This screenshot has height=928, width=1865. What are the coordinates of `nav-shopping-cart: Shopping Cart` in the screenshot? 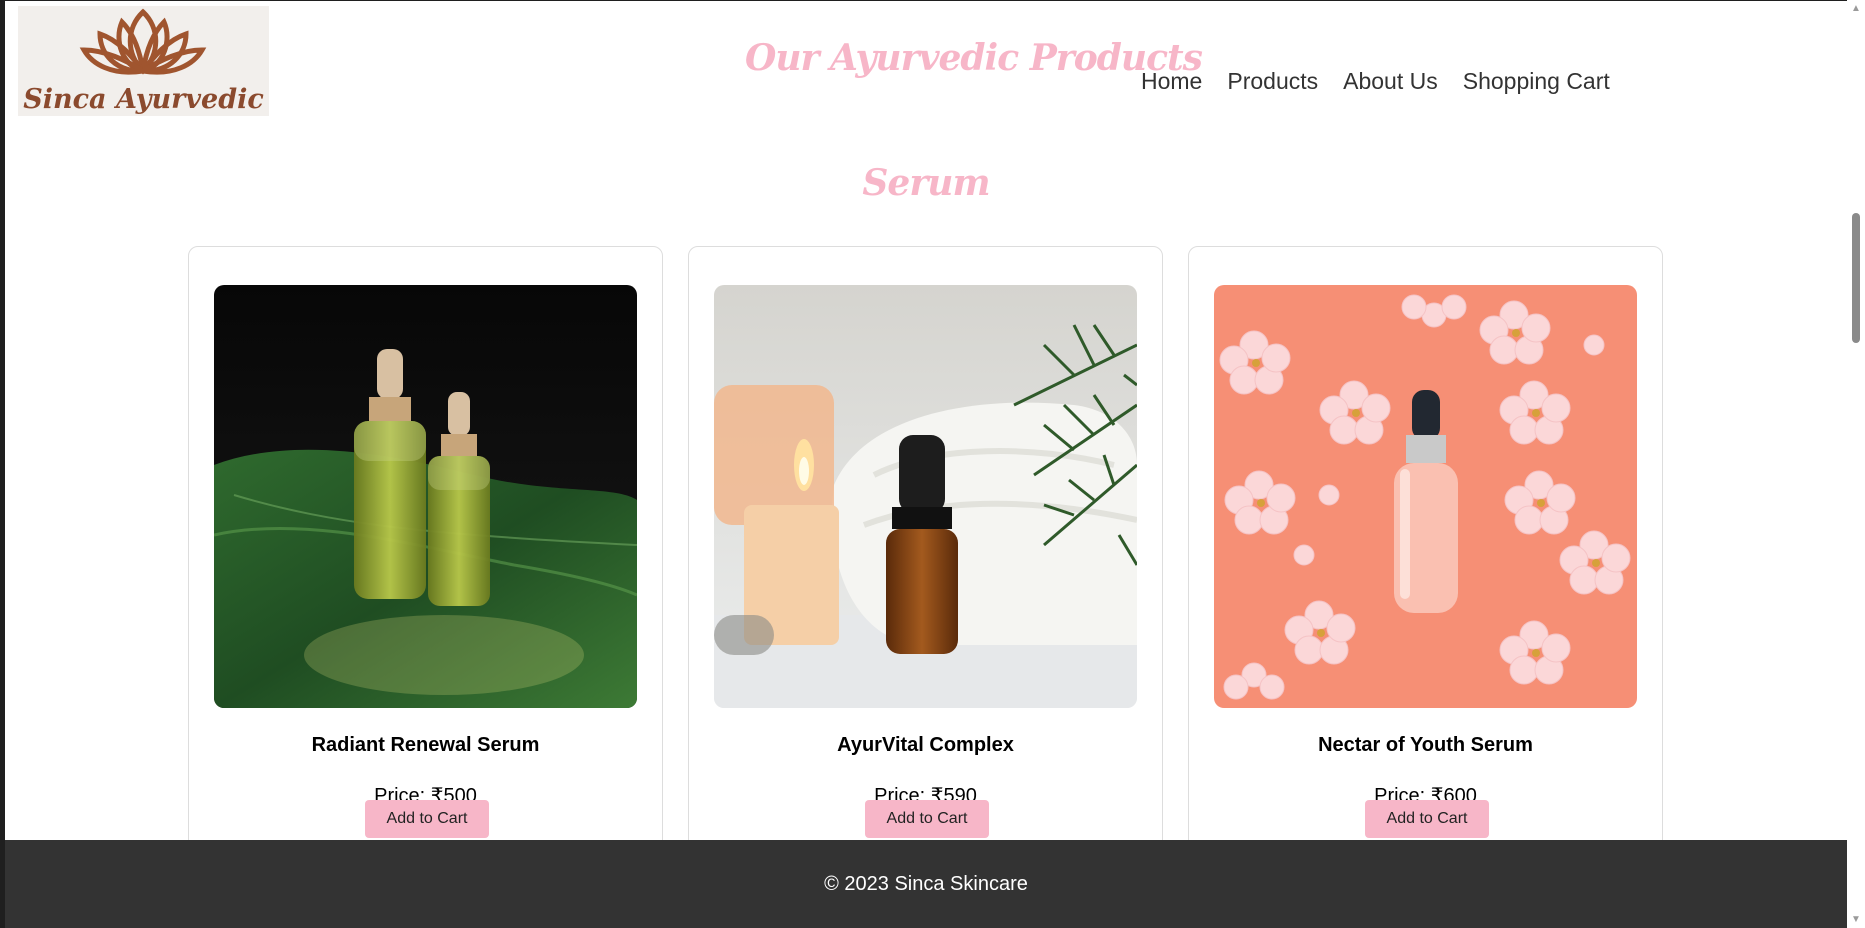 It's located at (1536, 81).